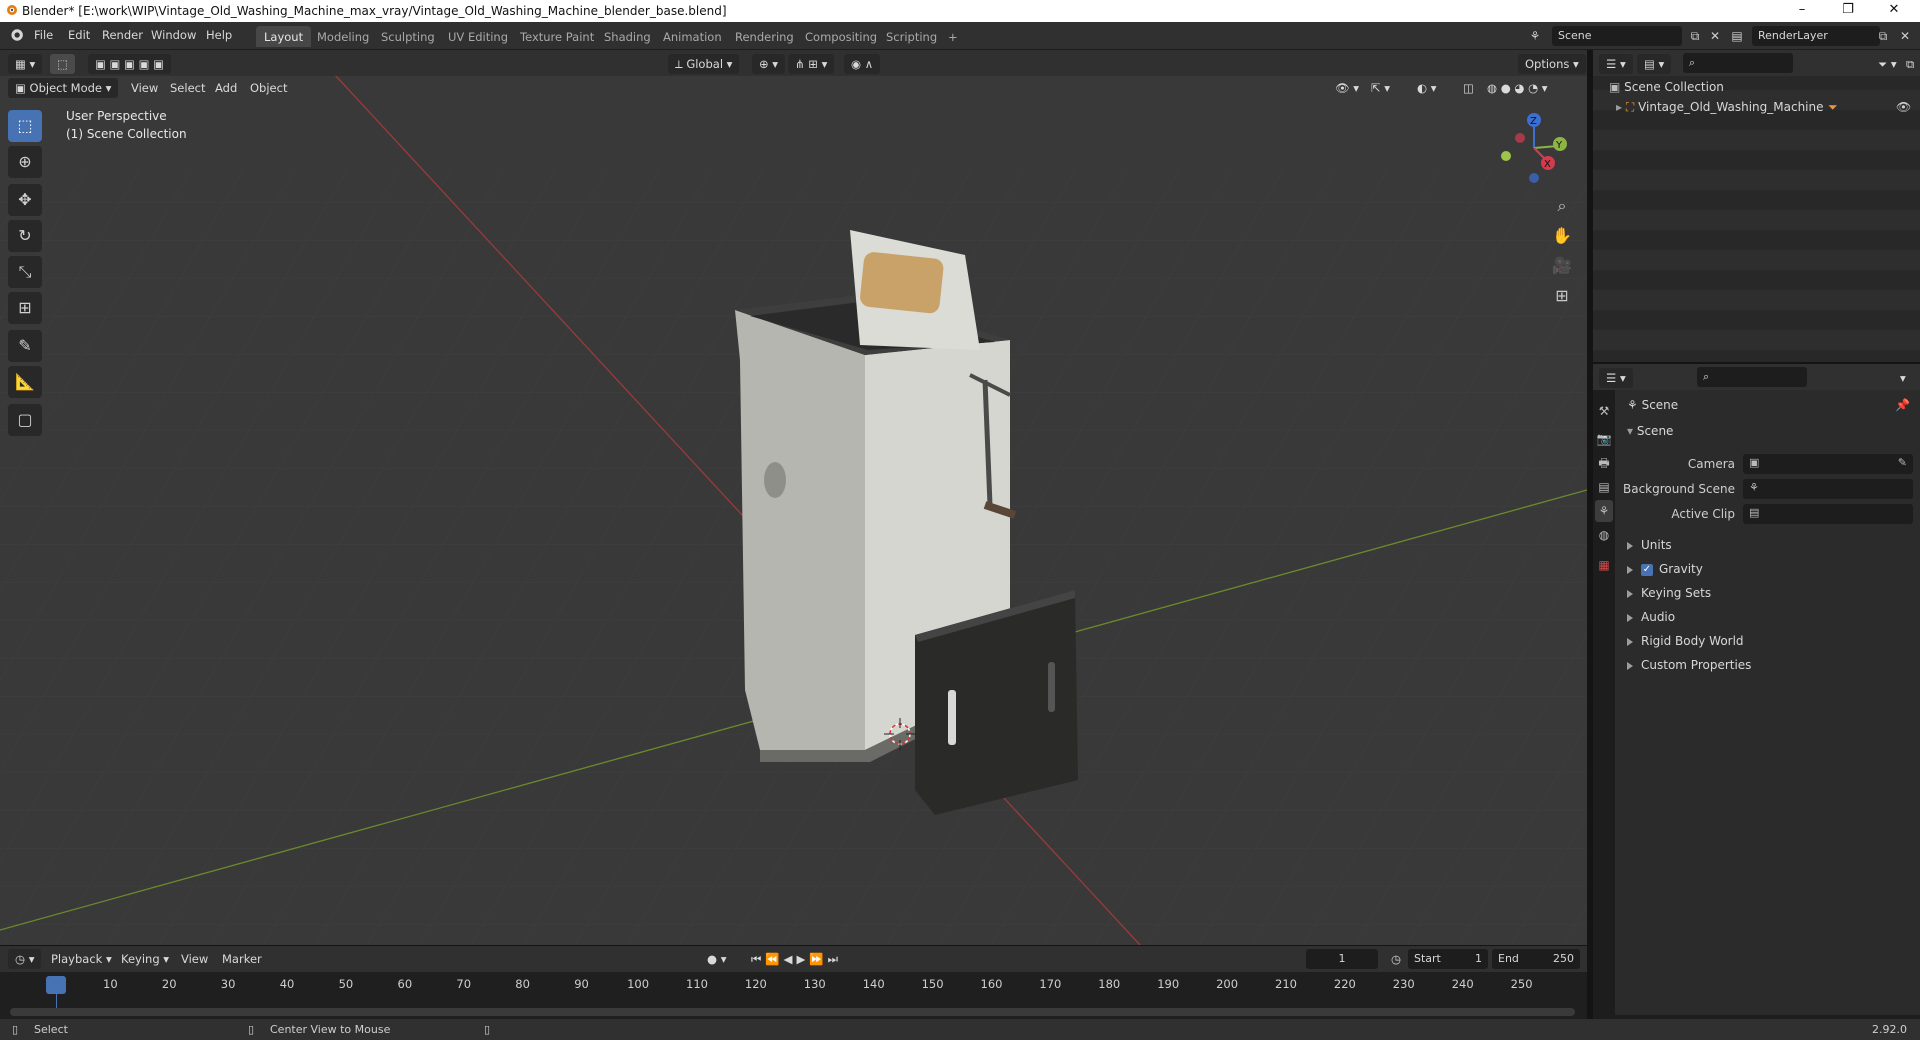 This screenshot has width=1920, height=1040. Describe the element at coordinates (1562, 206) in the screenshot. I see `zoom-icon: ⌕` at that location.